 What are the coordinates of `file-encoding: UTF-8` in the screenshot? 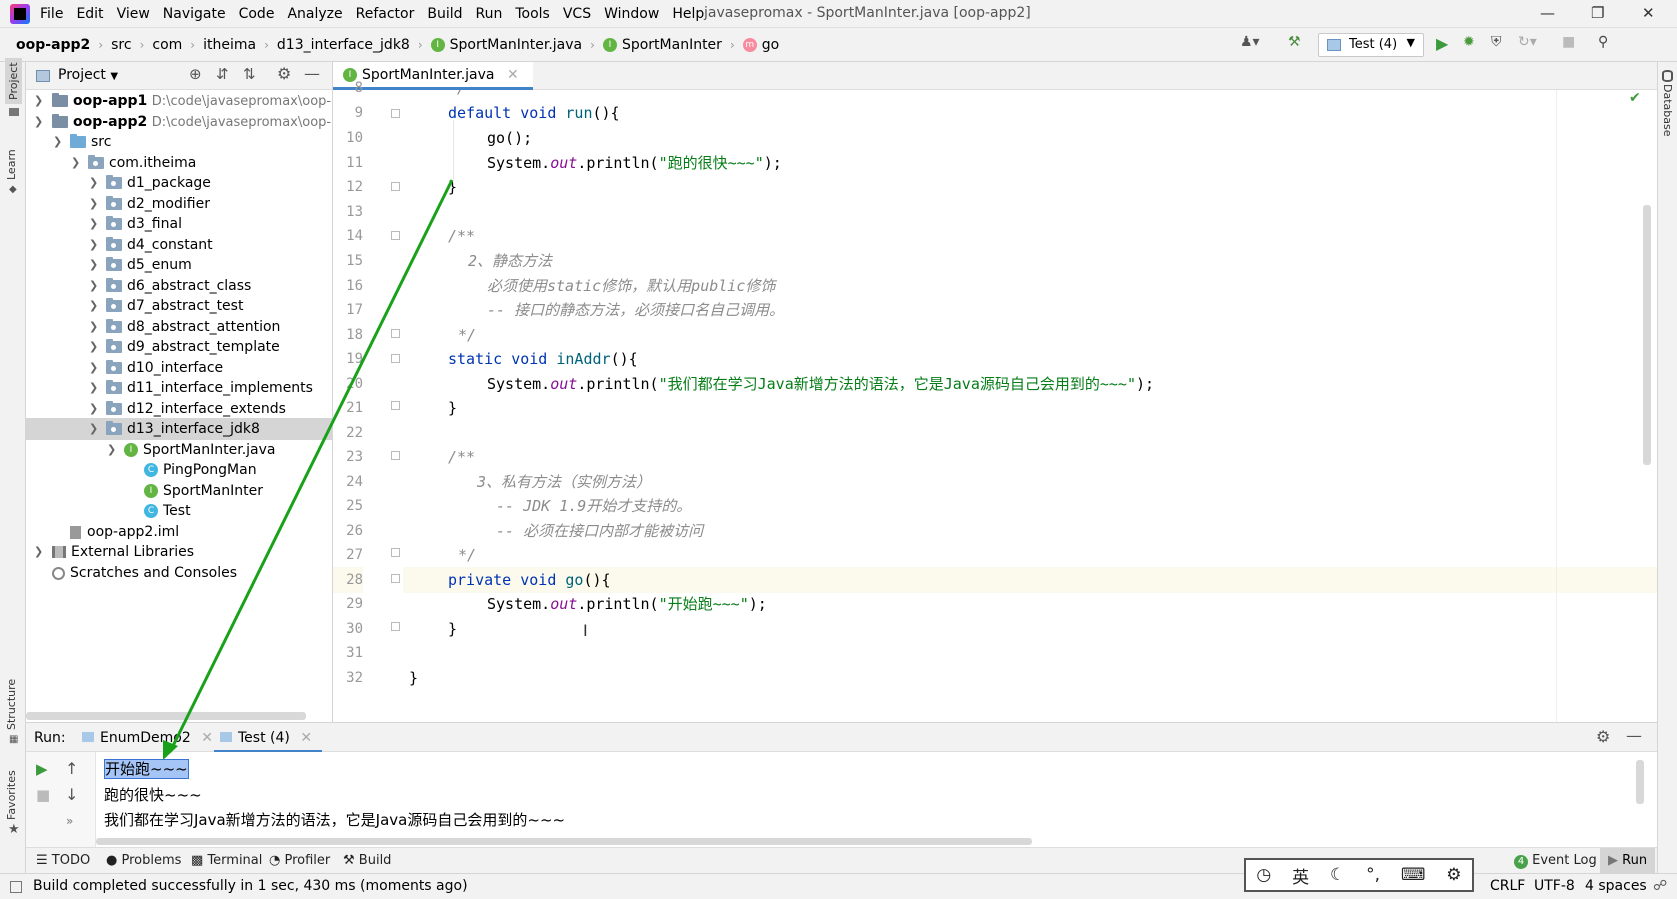 It's located at (1554, 886).